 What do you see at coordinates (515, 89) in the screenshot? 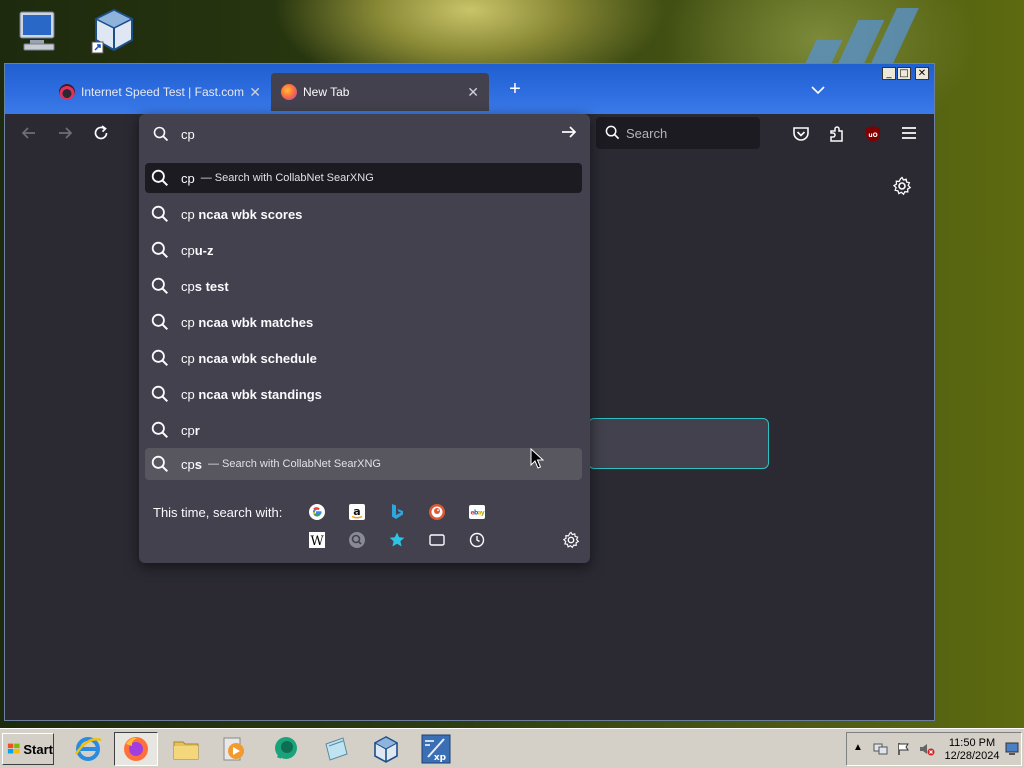
I see `new-tab-plus-icon: +` at bounding box center [515, 89].